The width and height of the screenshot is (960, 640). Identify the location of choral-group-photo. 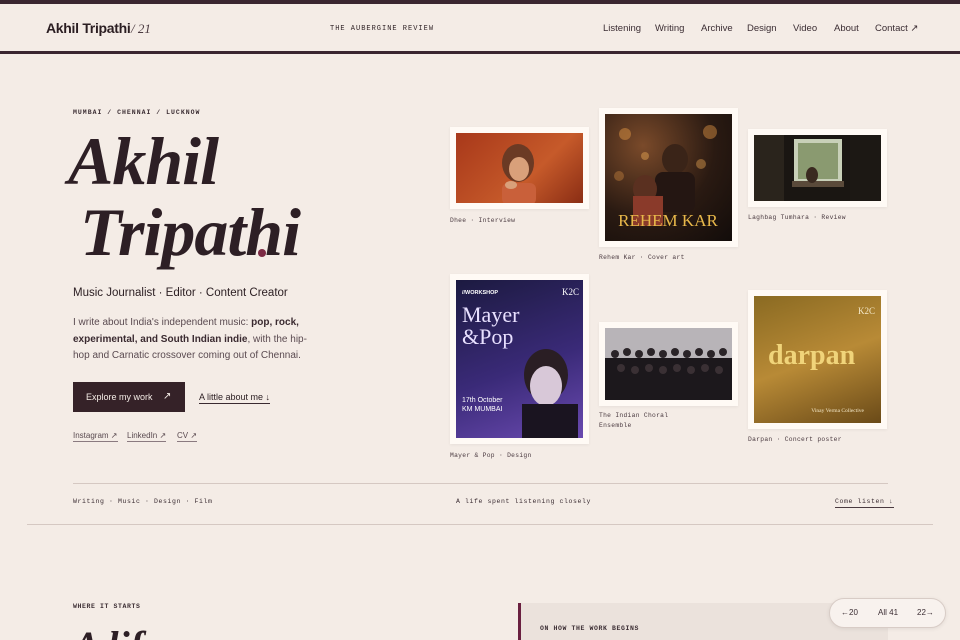
(668, 364).